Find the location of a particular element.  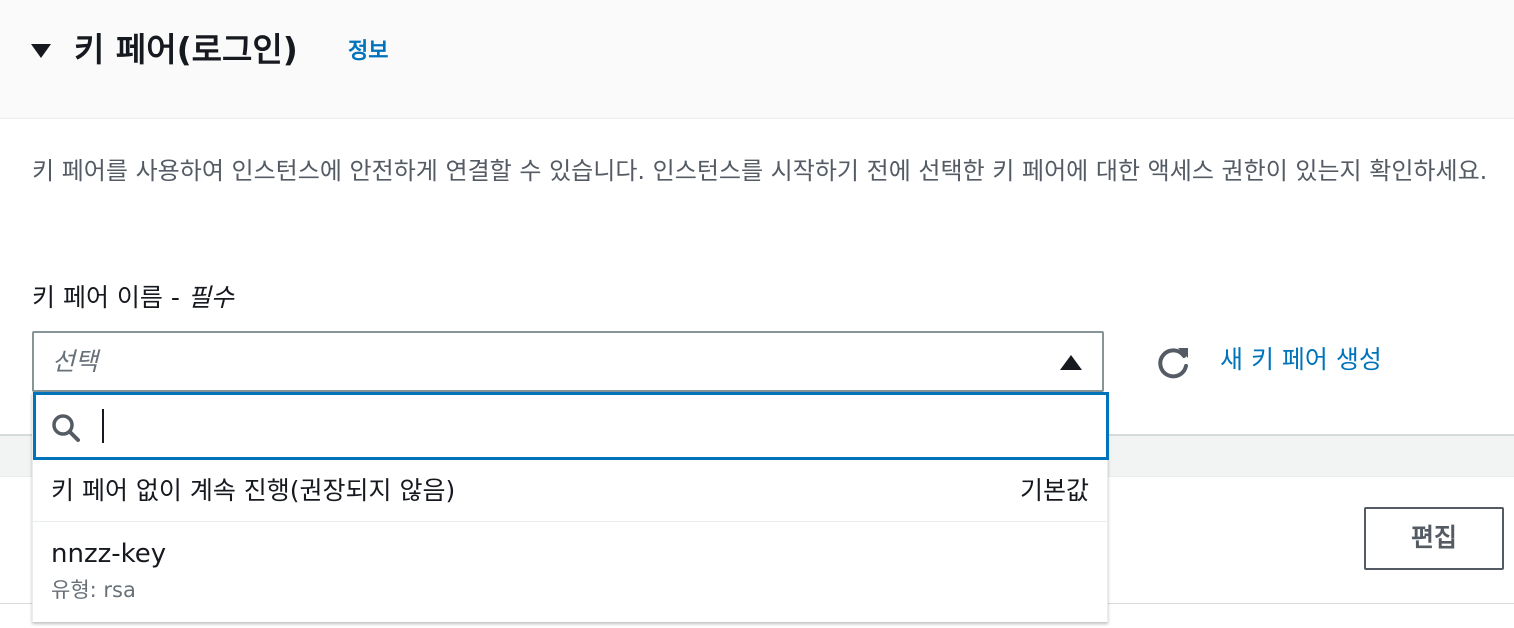

edit-button: 편집 is located at coordinates (1434, 538).